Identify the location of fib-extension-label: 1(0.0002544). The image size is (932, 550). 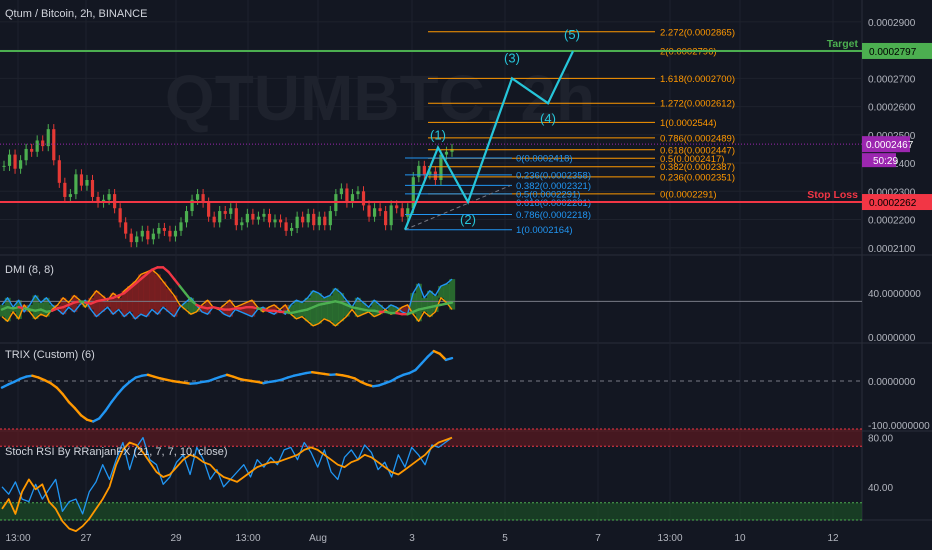
(688, 123).